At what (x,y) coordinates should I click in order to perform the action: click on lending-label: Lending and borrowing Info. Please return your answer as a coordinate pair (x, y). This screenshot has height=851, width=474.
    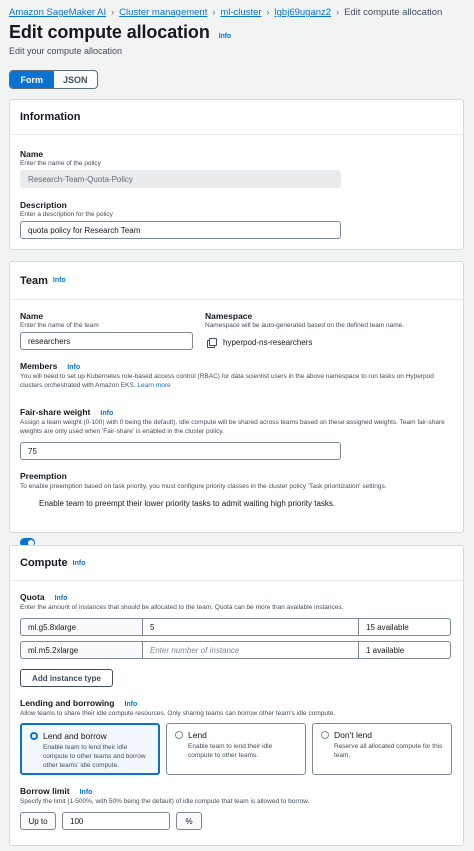
    Looking at the image, I should click on (78, 703).